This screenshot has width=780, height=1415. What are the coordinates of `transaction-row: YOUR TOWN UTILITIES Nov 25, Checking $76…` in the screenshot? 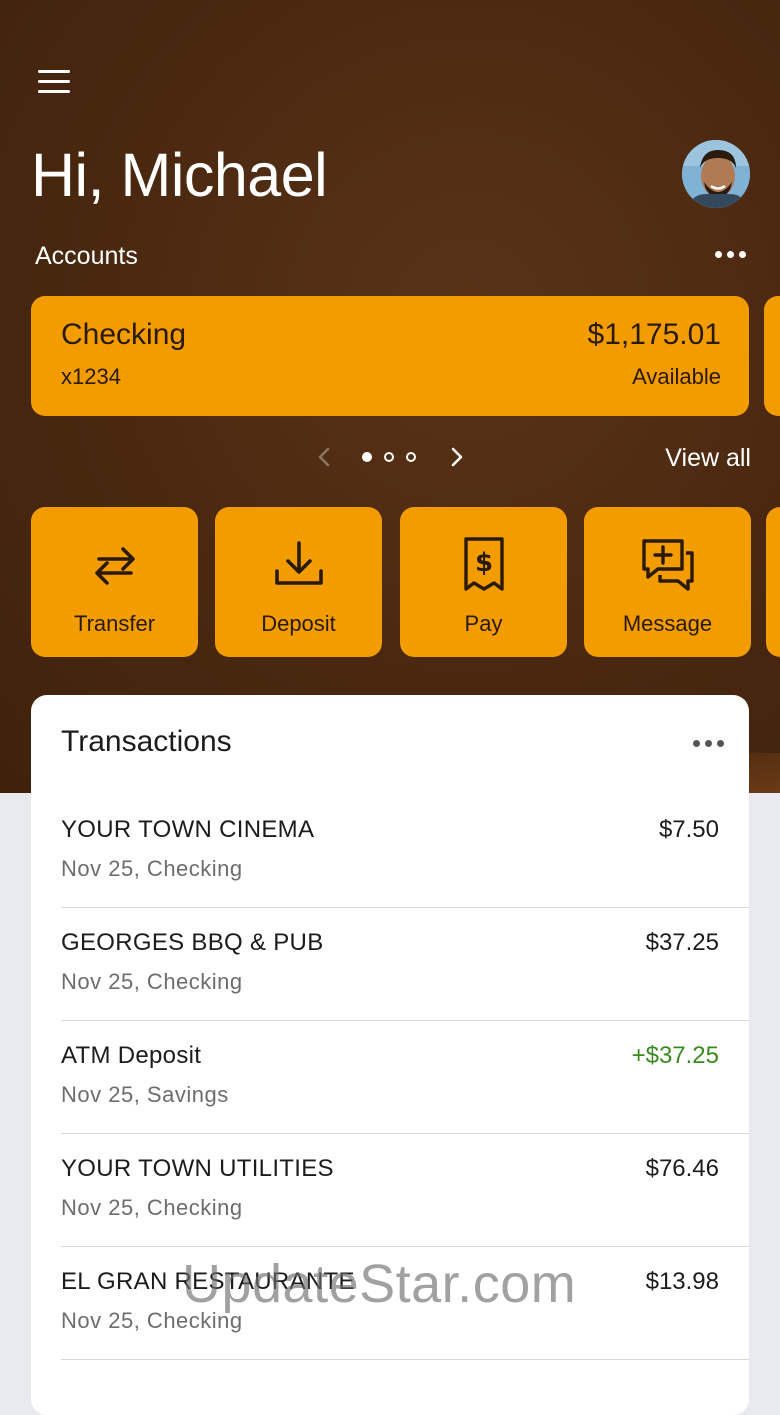 It's located at (405, 1190).